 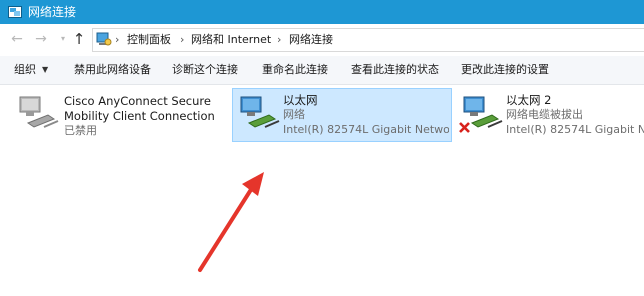 I want to click on address-row: ← → ▾ ↑ › 控制面板 › 网络和 Internet › 网络连接, so click(x=322, y=39).